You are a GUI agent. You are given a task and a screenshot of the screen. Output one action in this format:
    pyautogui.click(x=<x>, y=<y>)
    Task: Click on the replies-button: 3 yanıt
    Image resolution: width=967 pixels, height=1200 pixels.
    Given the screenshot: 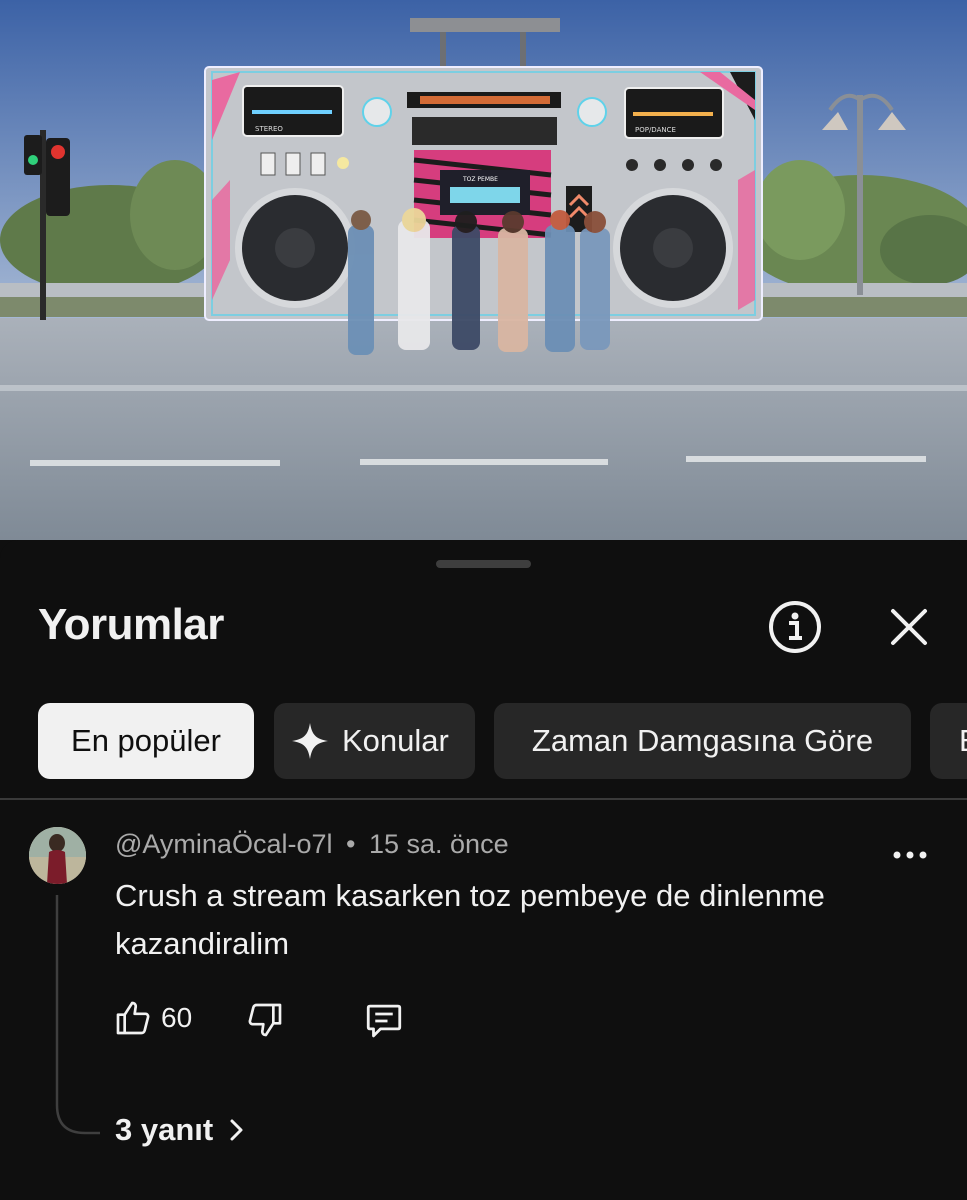 What is the action you would take?
    pyautogui.click(x=183, y=1130)
    